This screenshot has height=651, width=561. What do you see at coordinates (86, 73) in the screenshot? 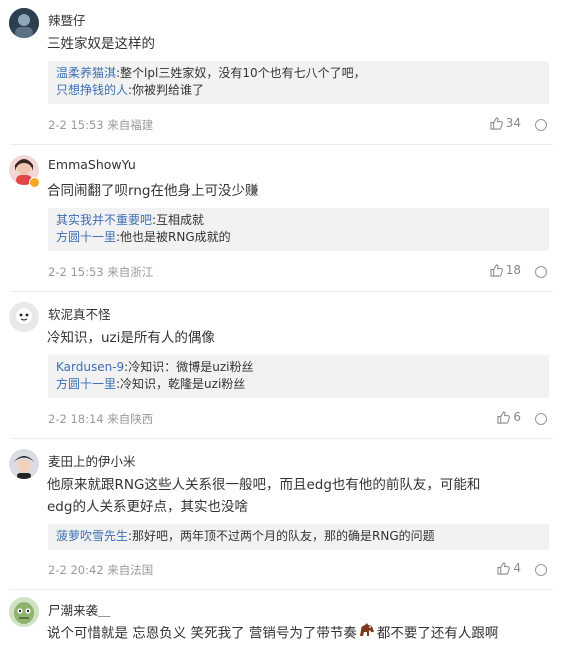
I see `reply-author: 温柔养猫淇` at bounding box center [86, 73].